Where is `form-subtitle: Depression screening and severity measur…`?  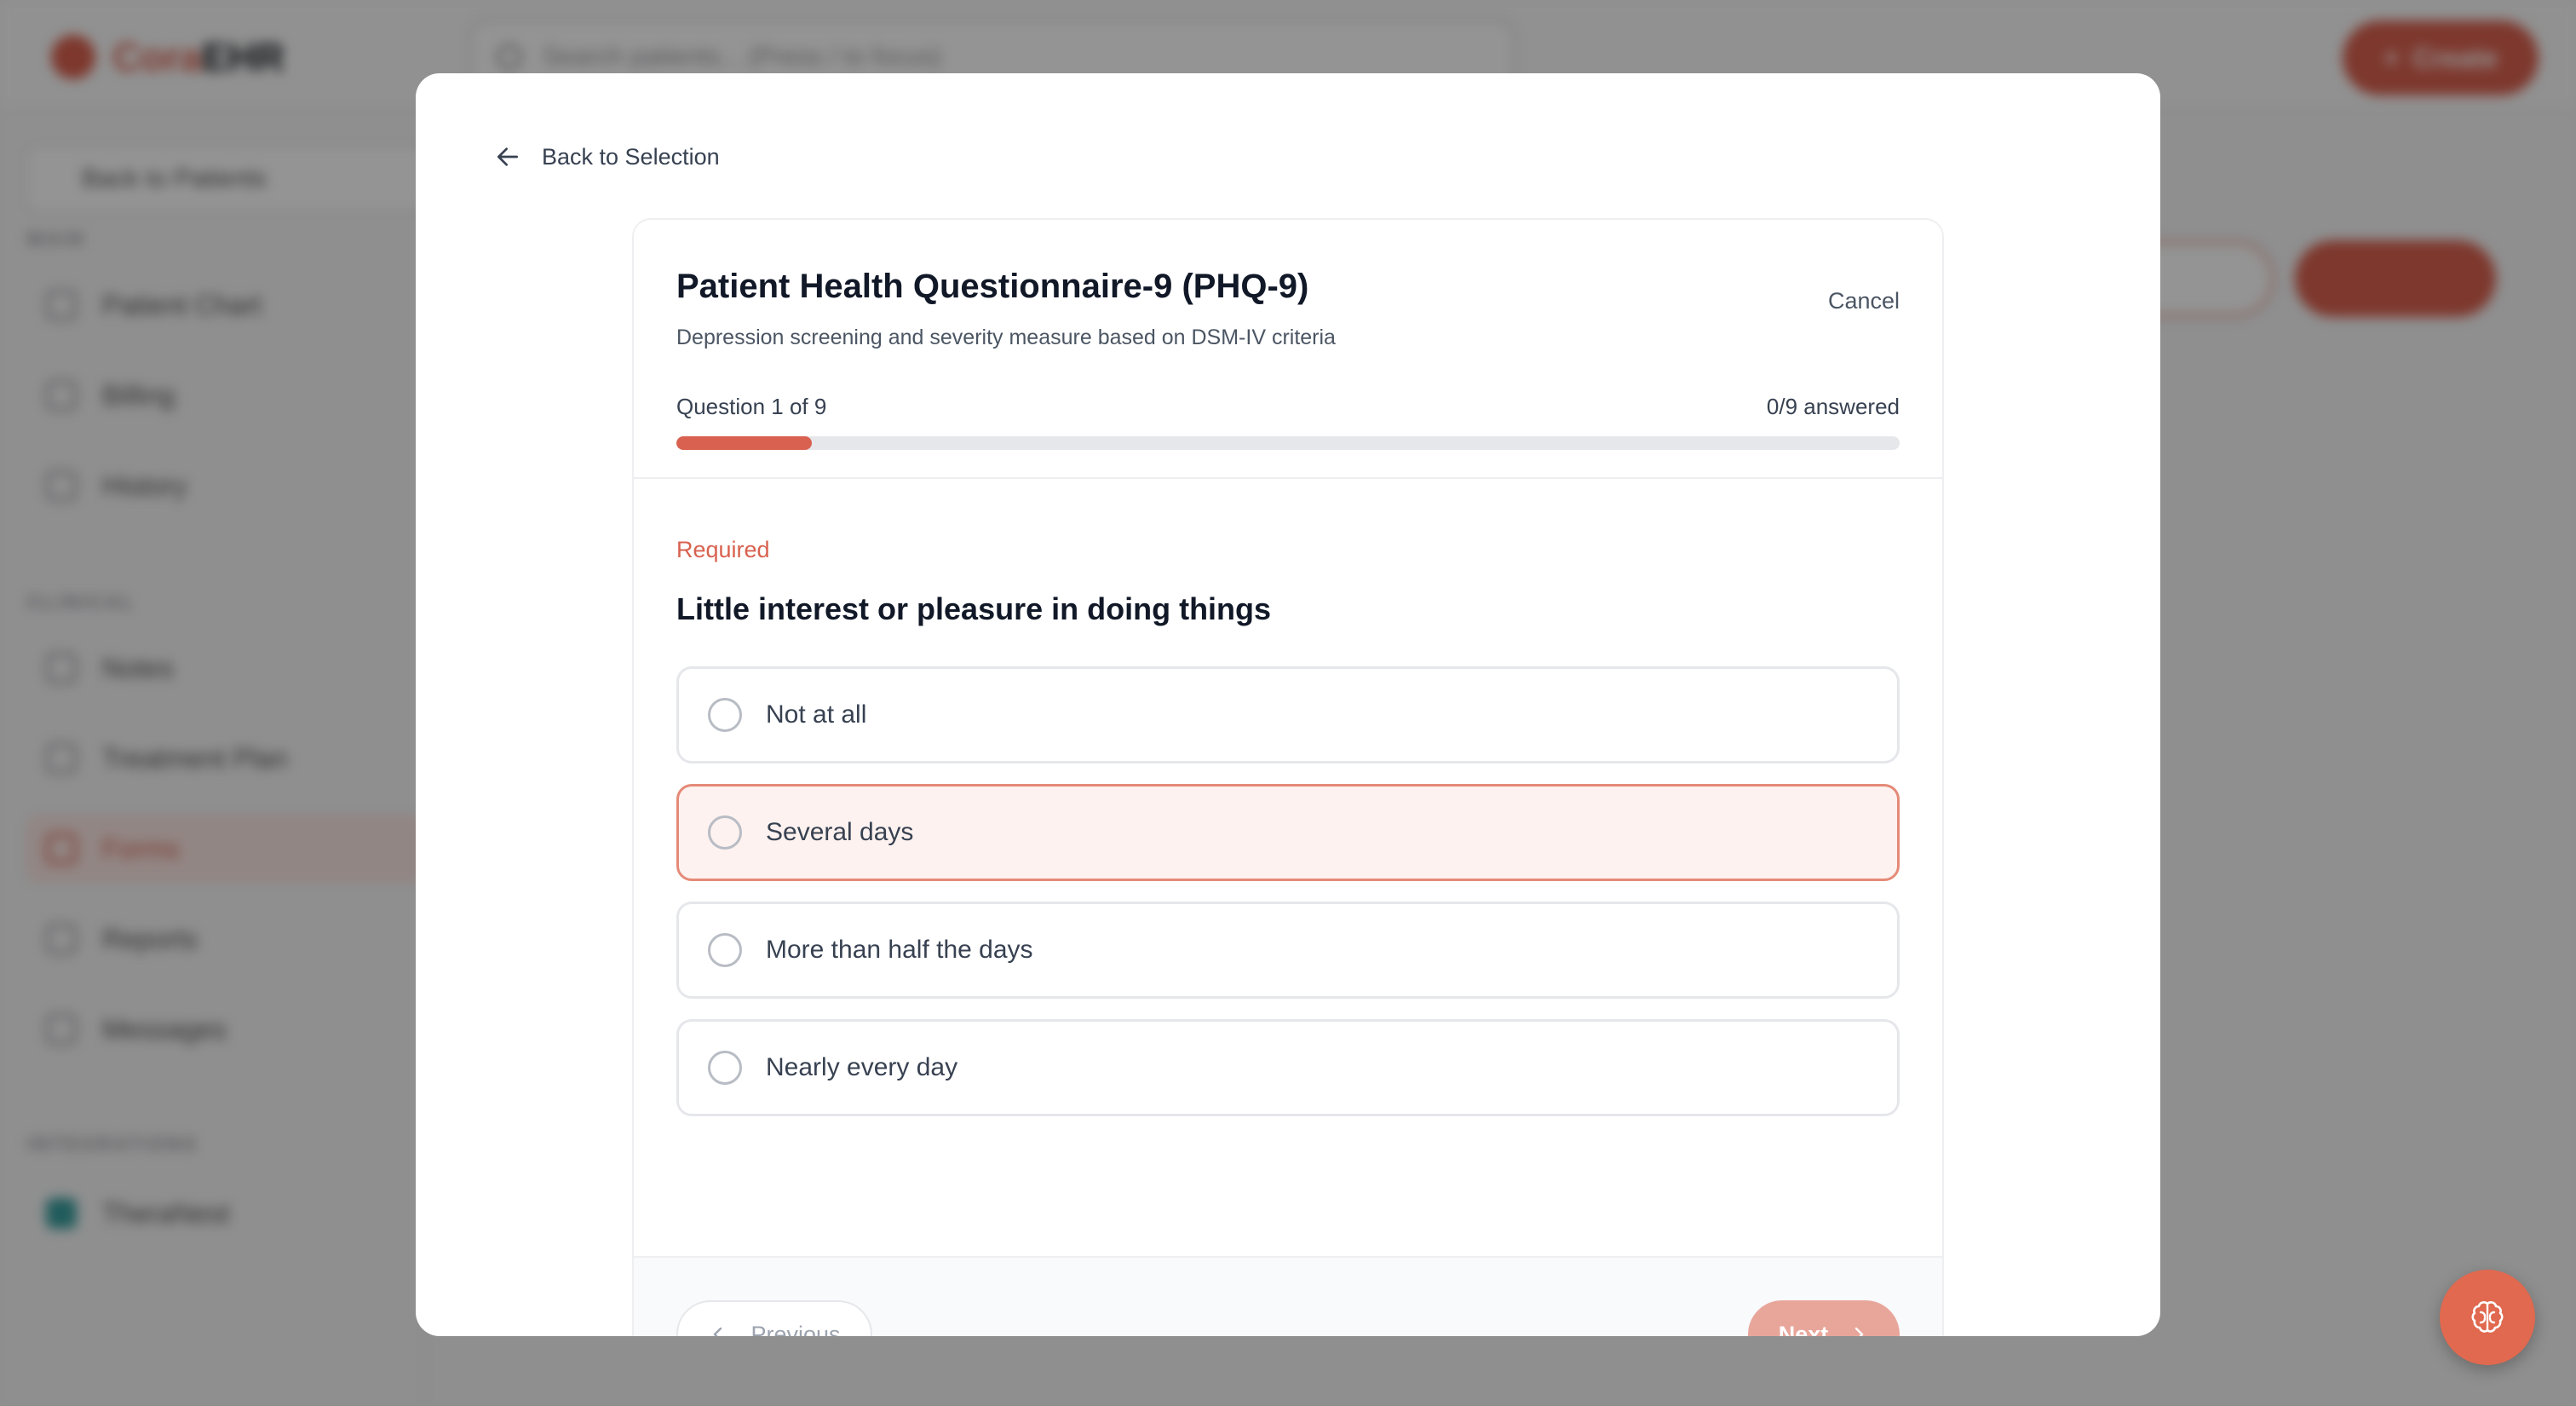 form-subtitle: Depression screening and severity measur… is located at coordinates (1006, 337).